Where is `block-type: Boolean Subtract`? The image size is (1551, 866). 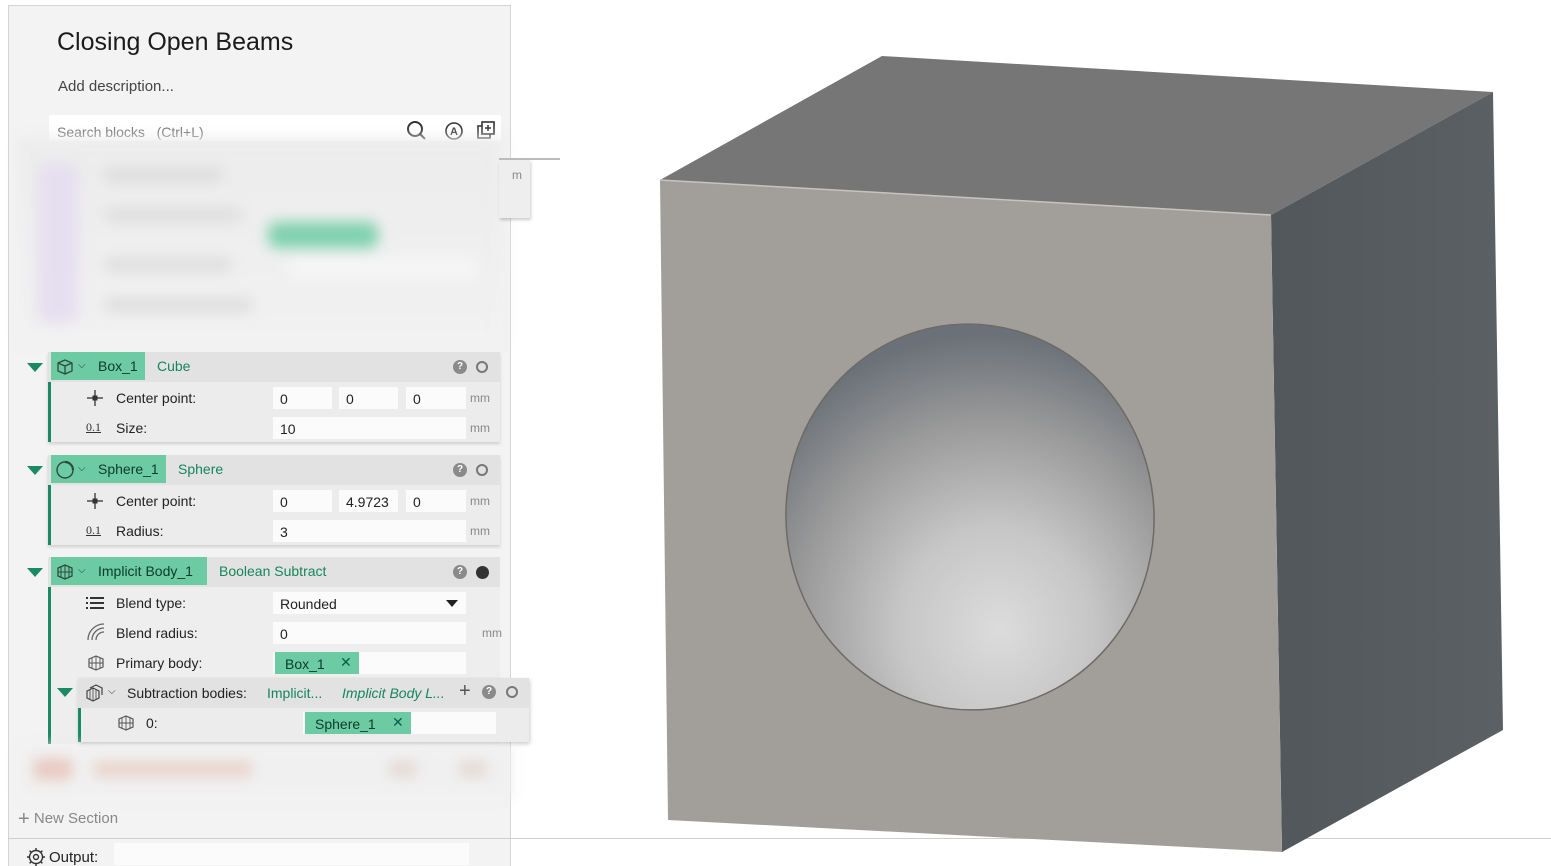
block-type: Boolean Subtract is located at coordinates (273, 571).